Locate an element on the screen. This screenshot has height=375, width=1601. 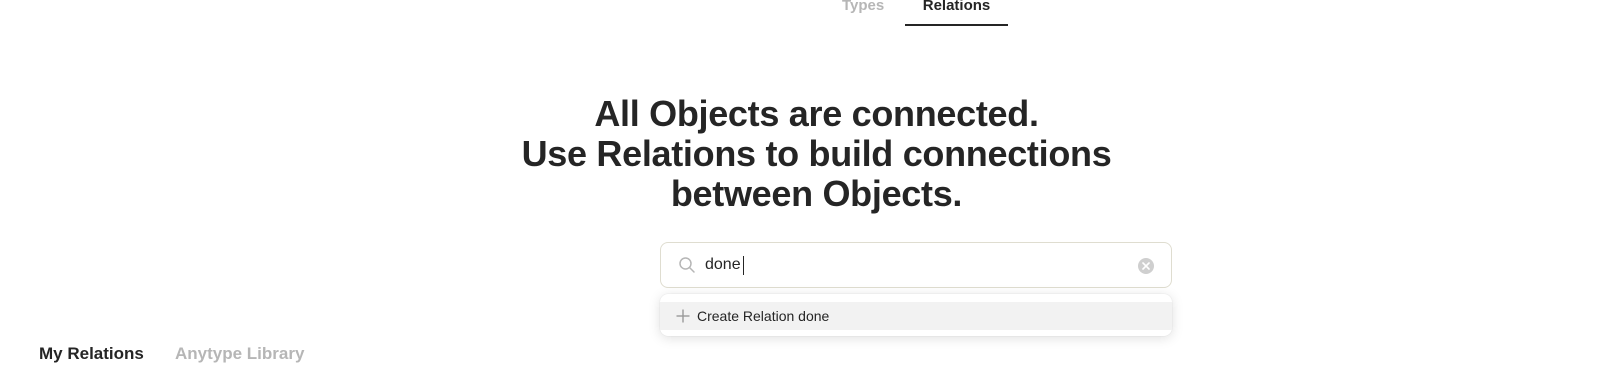
plus-icon is located at coordinates (683, 316).